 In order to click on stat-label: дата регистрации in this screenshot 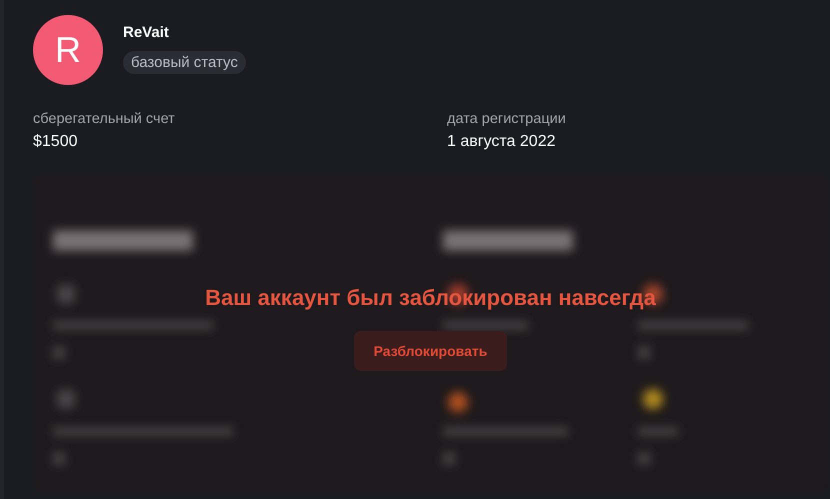, I will do `click(506, 119)`.